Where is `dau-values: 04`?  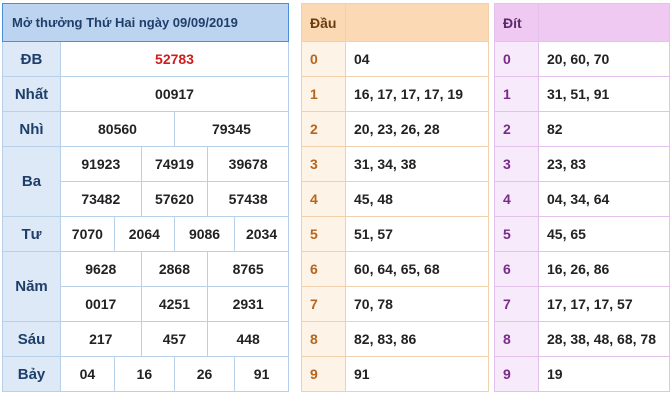 dau-values: 04 is located at coordinates (417, 59).